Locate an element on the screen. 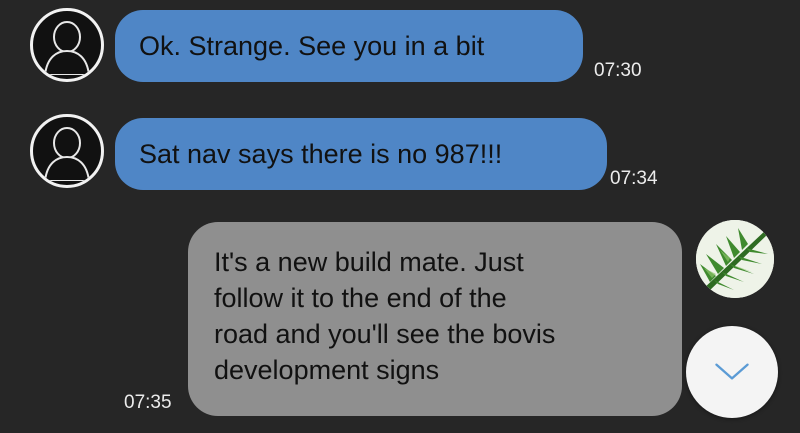 The image size is (800, 433). chevron-down-icon is located at coordinates (732, 371).